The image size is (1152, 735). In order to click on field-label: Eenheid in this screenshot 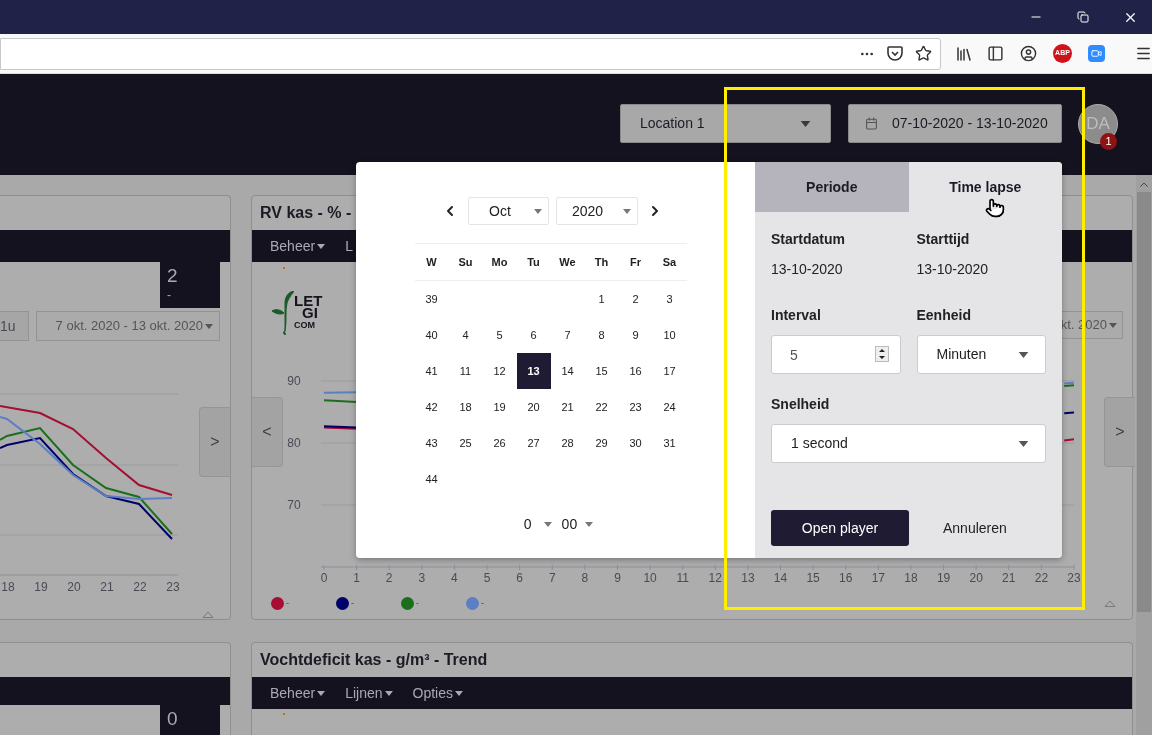, I will do `click(944, 315)`.